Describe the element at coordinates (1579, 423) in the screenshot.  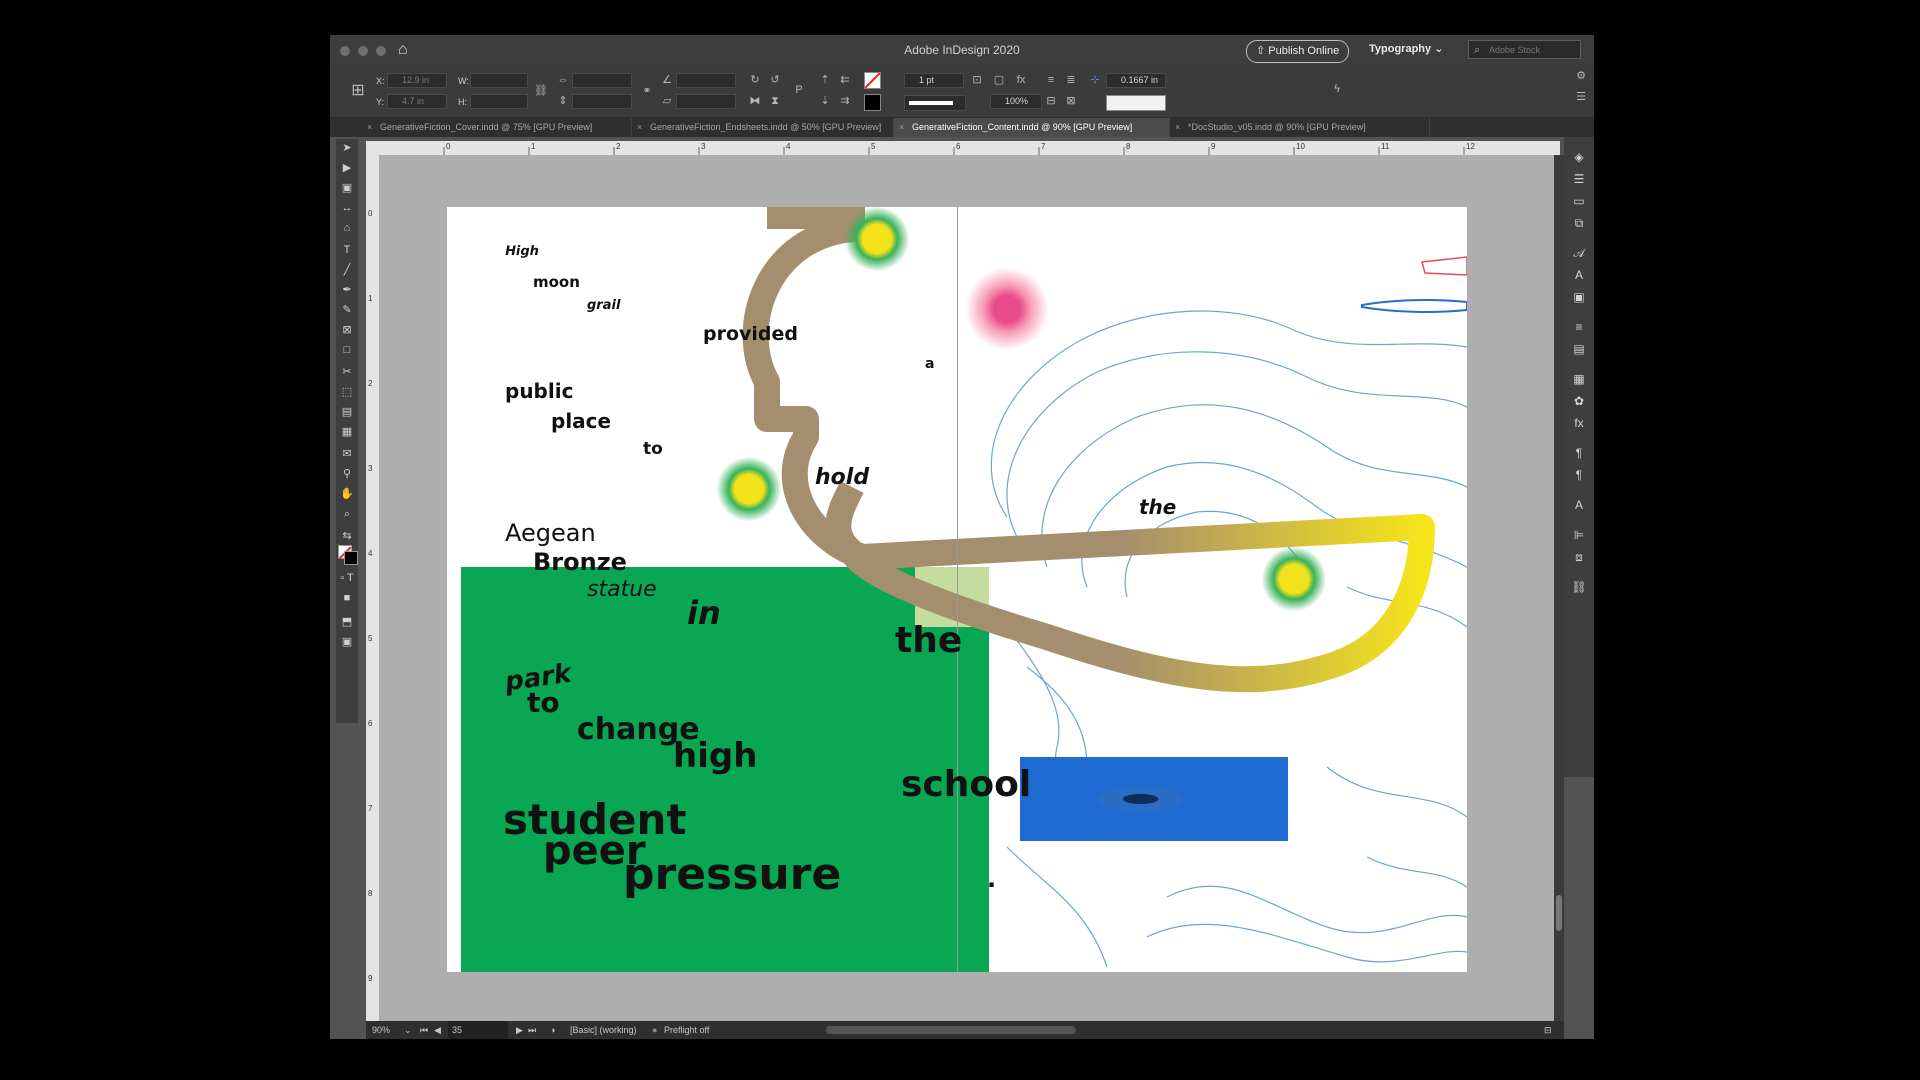
I see `effects-icon: fx` at that location.